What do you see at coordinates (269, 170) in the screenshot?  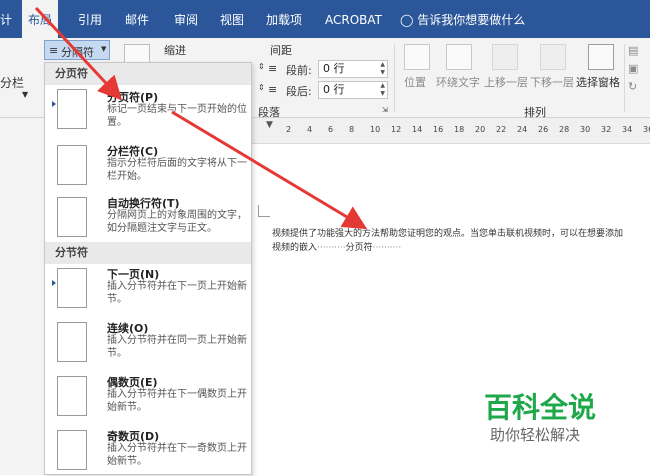 I see `arrow-to-document-icon` at bounding box center [269, 170].